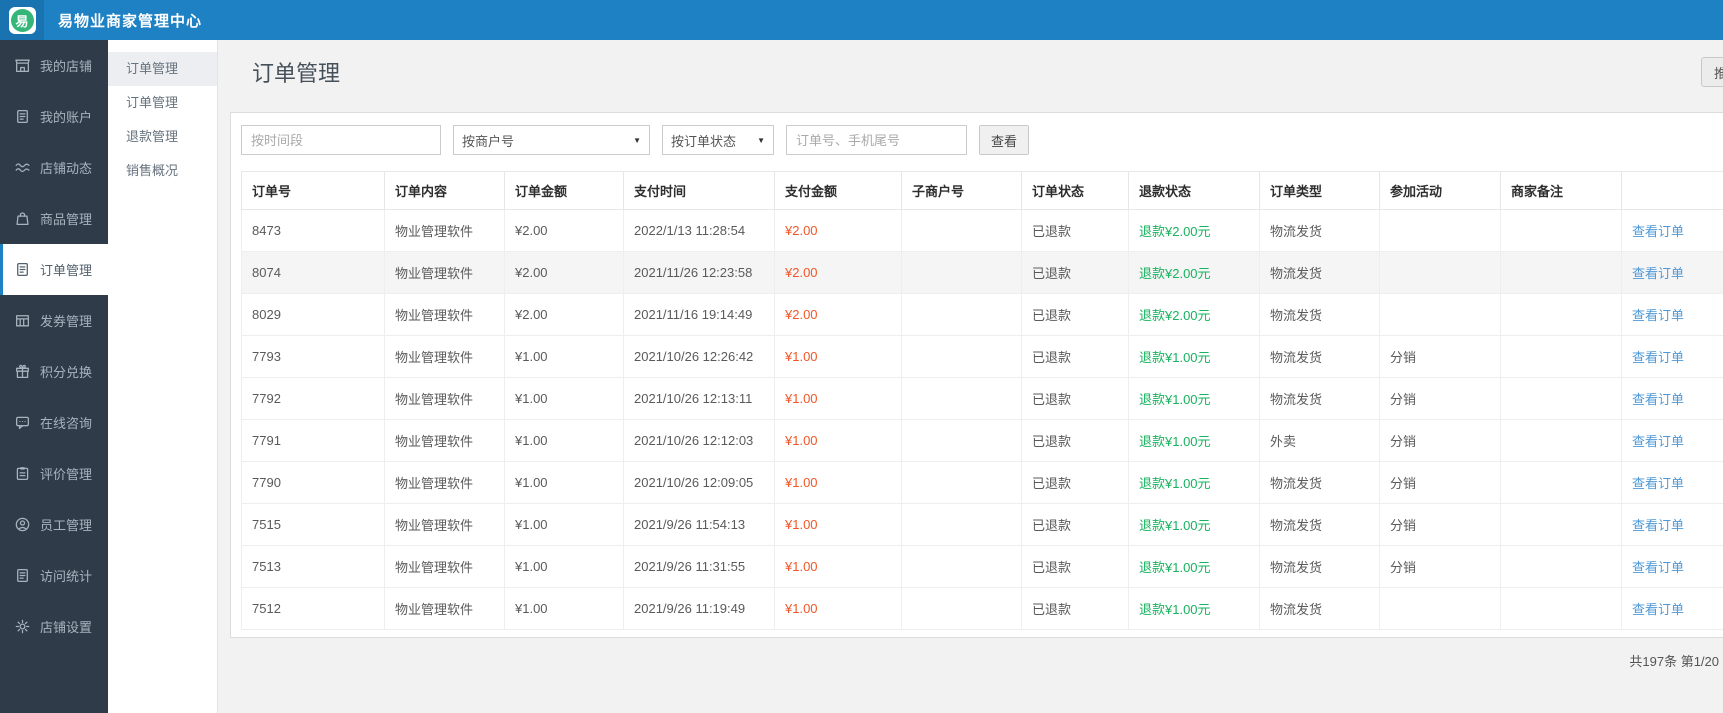 This screenshot has height=713, width=1723. Describe the element at coordinates (162, 137) in the screenshot. I see `submenu-item-refund-mgmt: 退款管理` at that location.